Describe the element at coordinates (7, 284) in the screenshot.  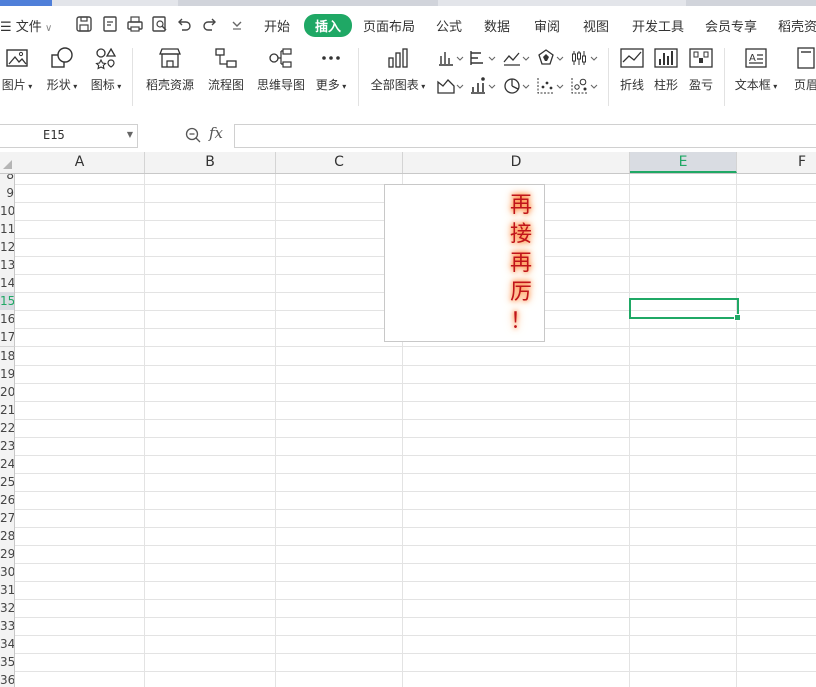
I see `row-header-14: 14` at that location.